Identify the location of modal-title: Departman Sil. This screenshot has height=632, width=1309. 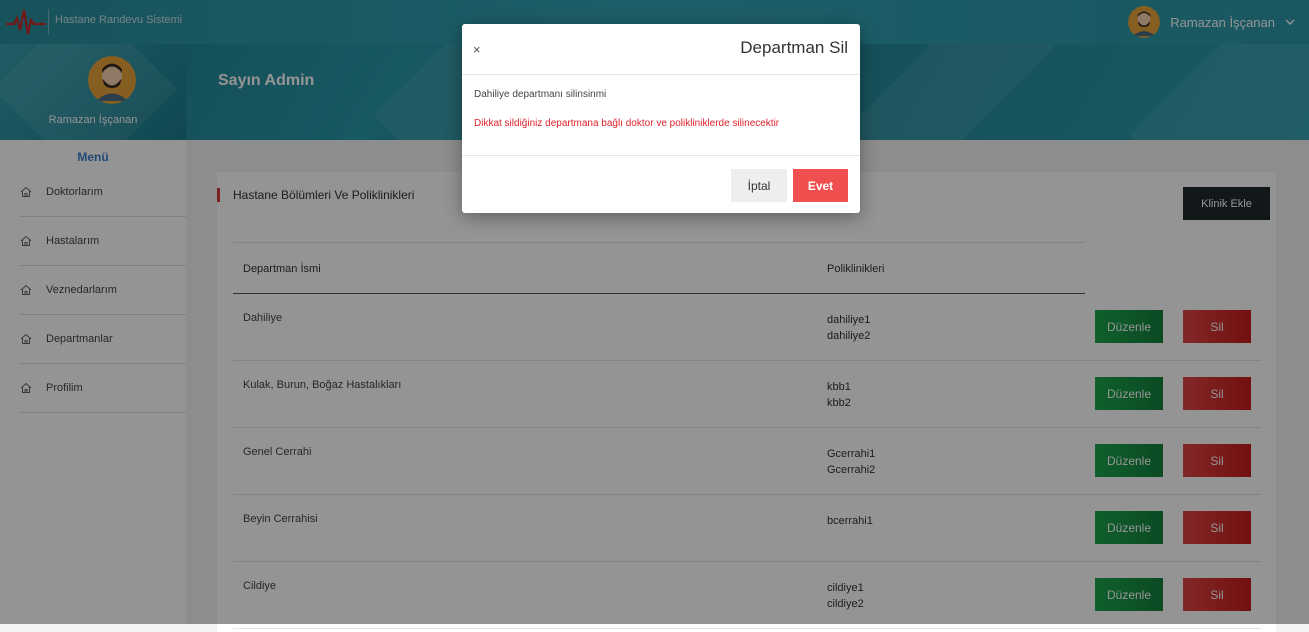
(794, 47).